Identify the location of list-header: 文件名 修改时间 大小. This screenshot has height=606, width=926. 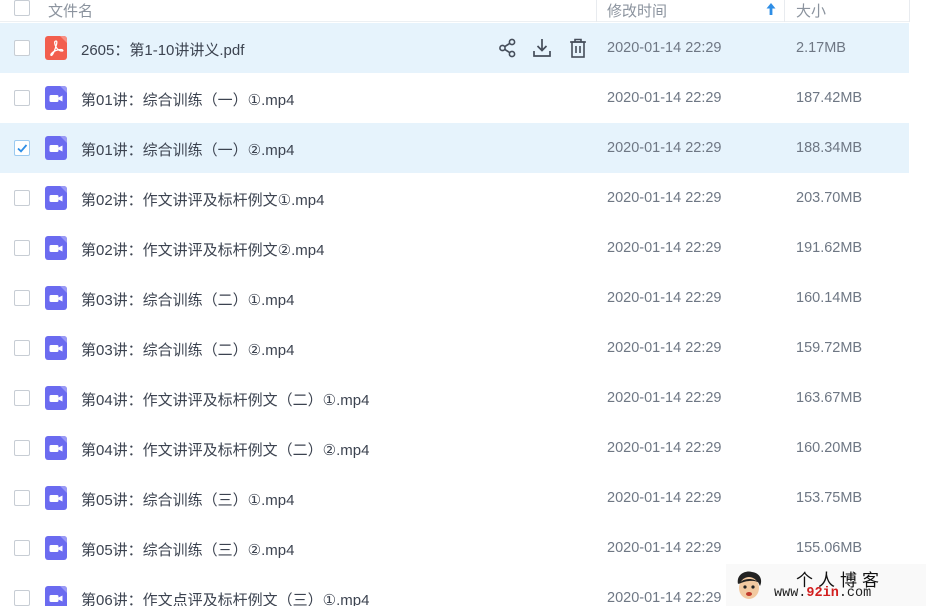
(454, 11).